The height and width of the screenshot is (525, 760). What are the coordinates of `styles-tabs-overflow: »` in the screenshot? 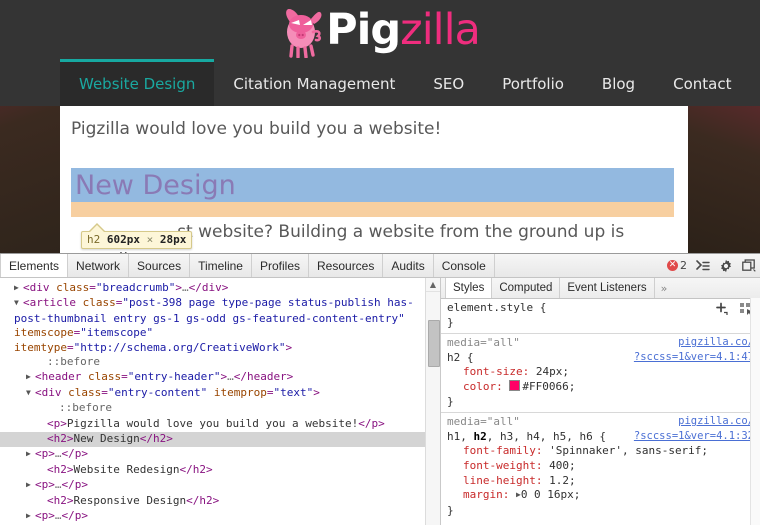 It's located at (664, 288).